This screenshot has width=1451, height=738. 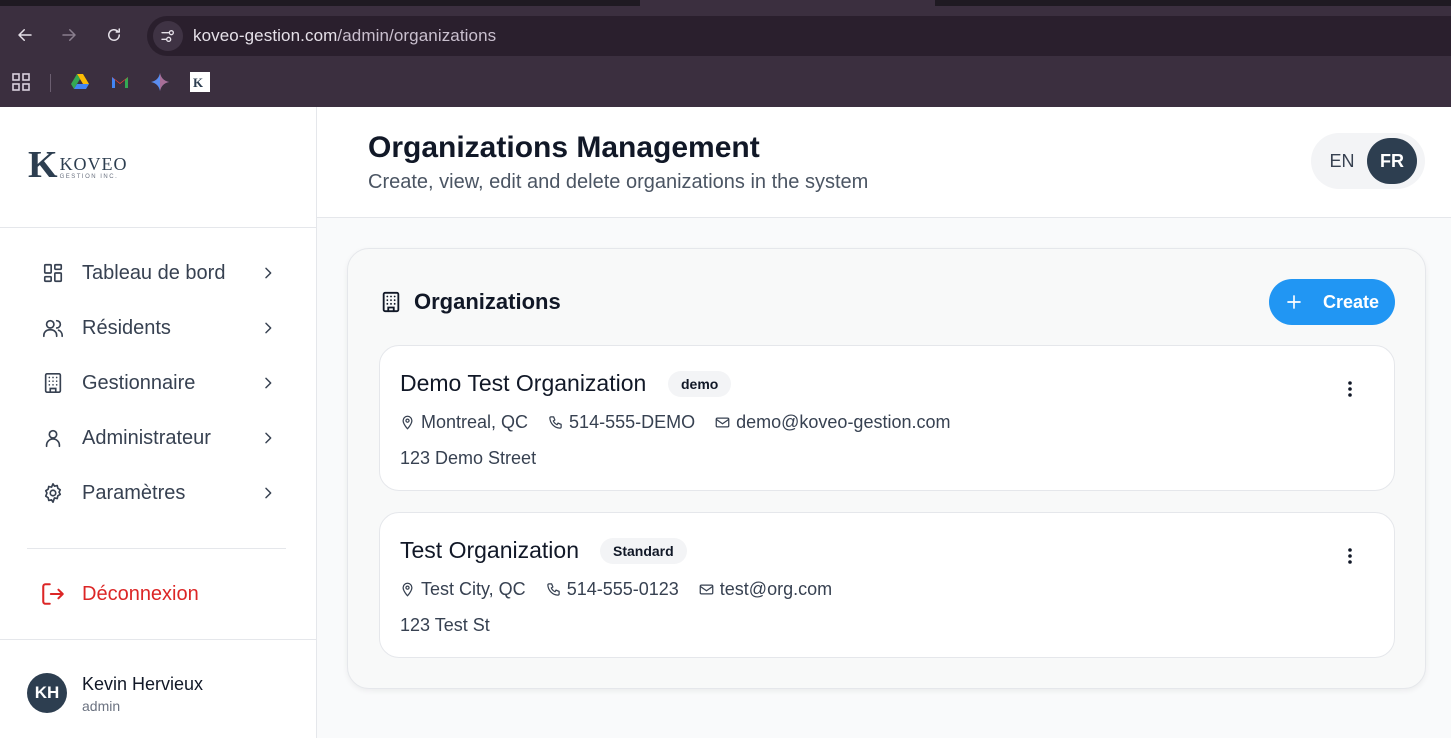 What do you see at coordinates (53, 328) in the screenshot?
I see `users-icon` at bounding box center [53, 328].